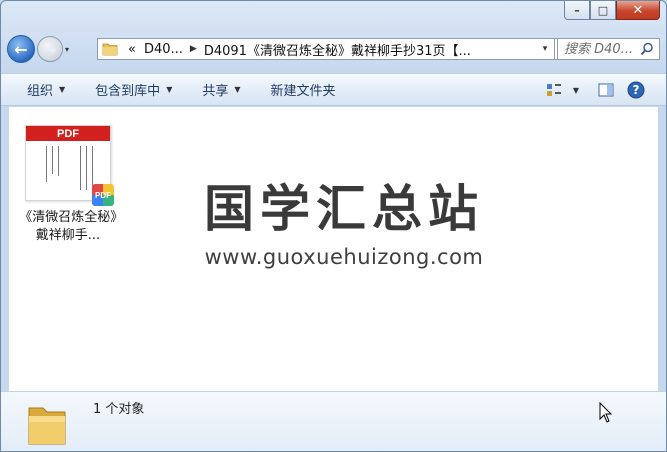 This screenshot has height=452, width=667. What do you see at coordinates (600, 49) in the screenshot?
I see `search-input` at bounding box center [600, 49].